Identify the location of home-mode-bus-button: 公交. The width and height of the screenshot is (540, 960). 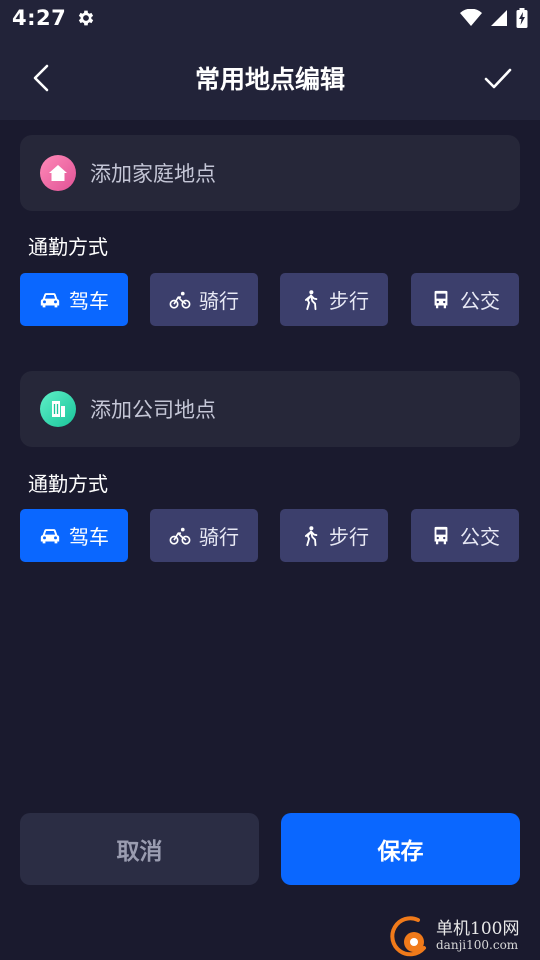
(465, 299).